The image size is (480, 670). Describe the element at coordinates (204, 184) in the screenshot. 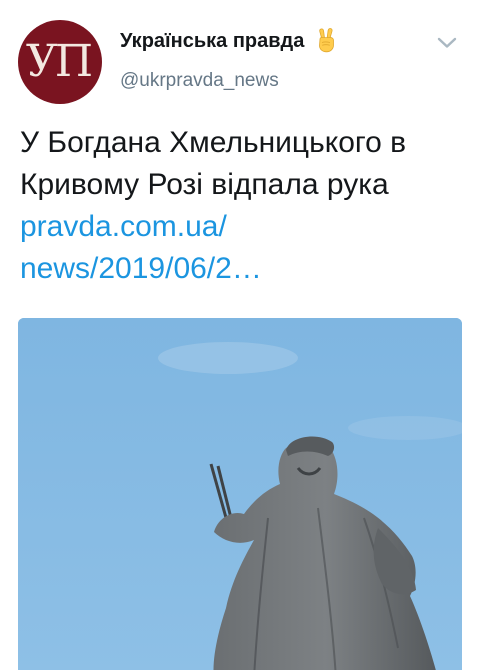

I see `tweet-text-line: Кривому Розі відпала рука` at that location.